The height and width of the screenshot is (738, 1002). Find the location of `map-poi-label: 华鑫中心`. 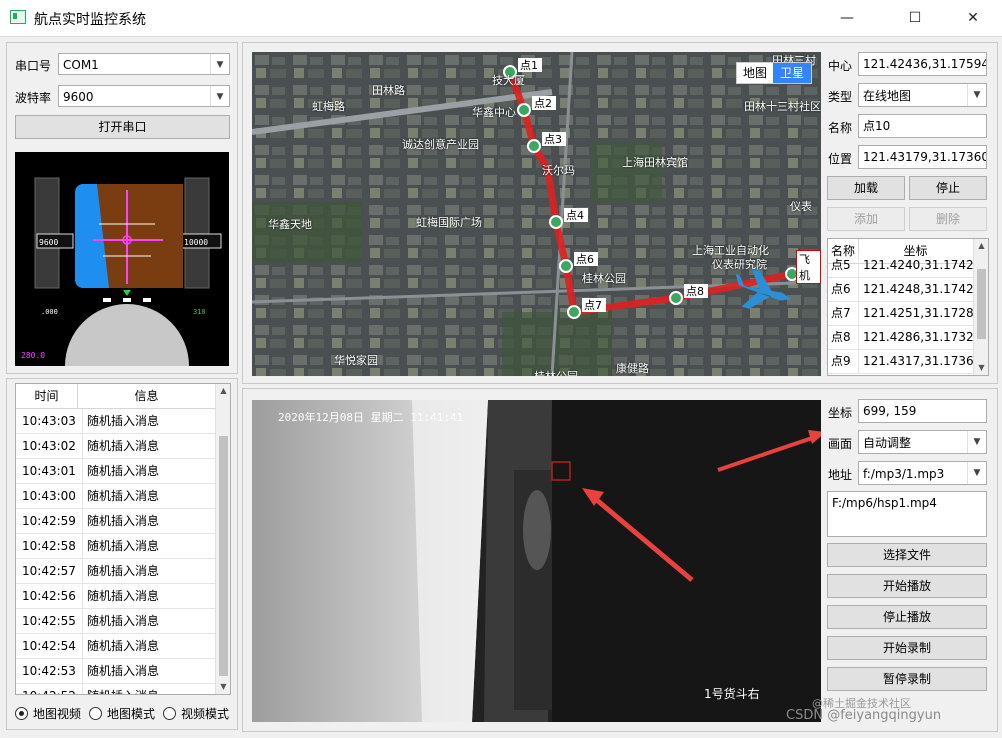

map-poi-label: 华鑫中心 is located at coordinates (494, 112).